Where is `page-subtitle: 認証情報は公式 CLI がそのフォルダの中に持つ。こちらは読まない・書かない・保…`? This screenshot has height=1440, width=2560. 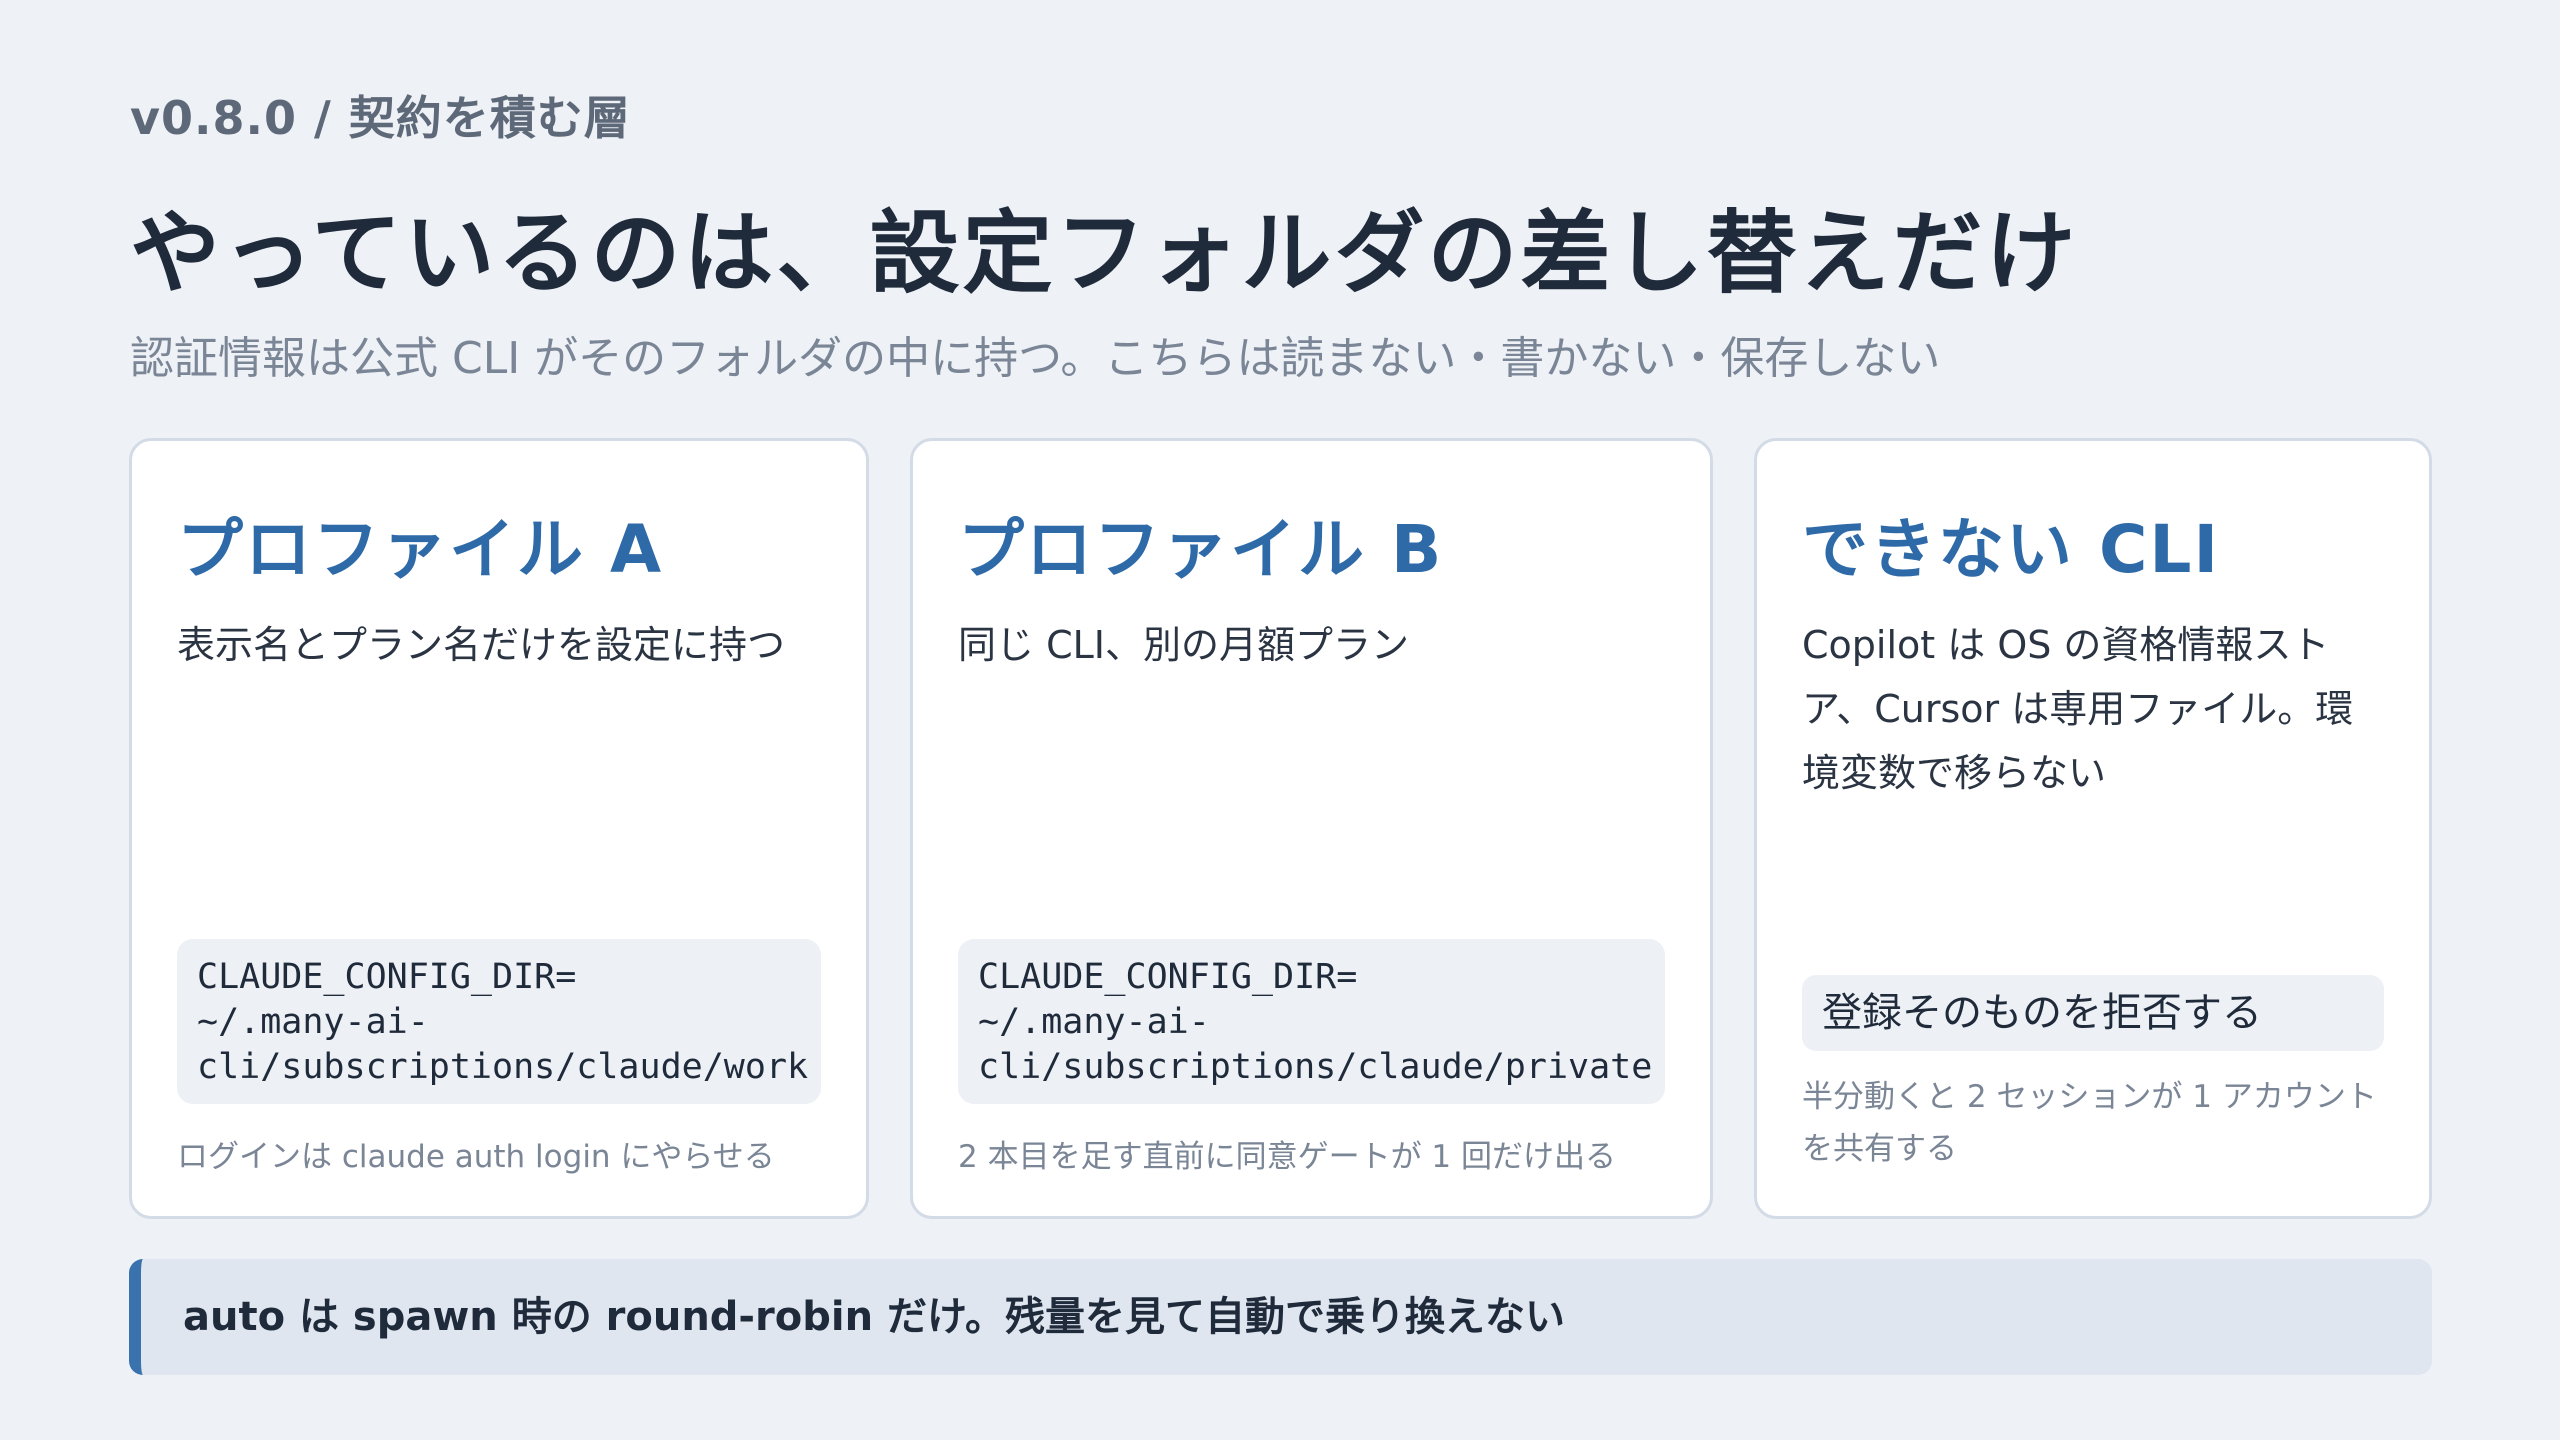 page-subtitle: 認証情報は公式 CLI がそのフォルダの中に持つ。こちらは読まない・書かない・保… is located at coordinates (1035, 358).